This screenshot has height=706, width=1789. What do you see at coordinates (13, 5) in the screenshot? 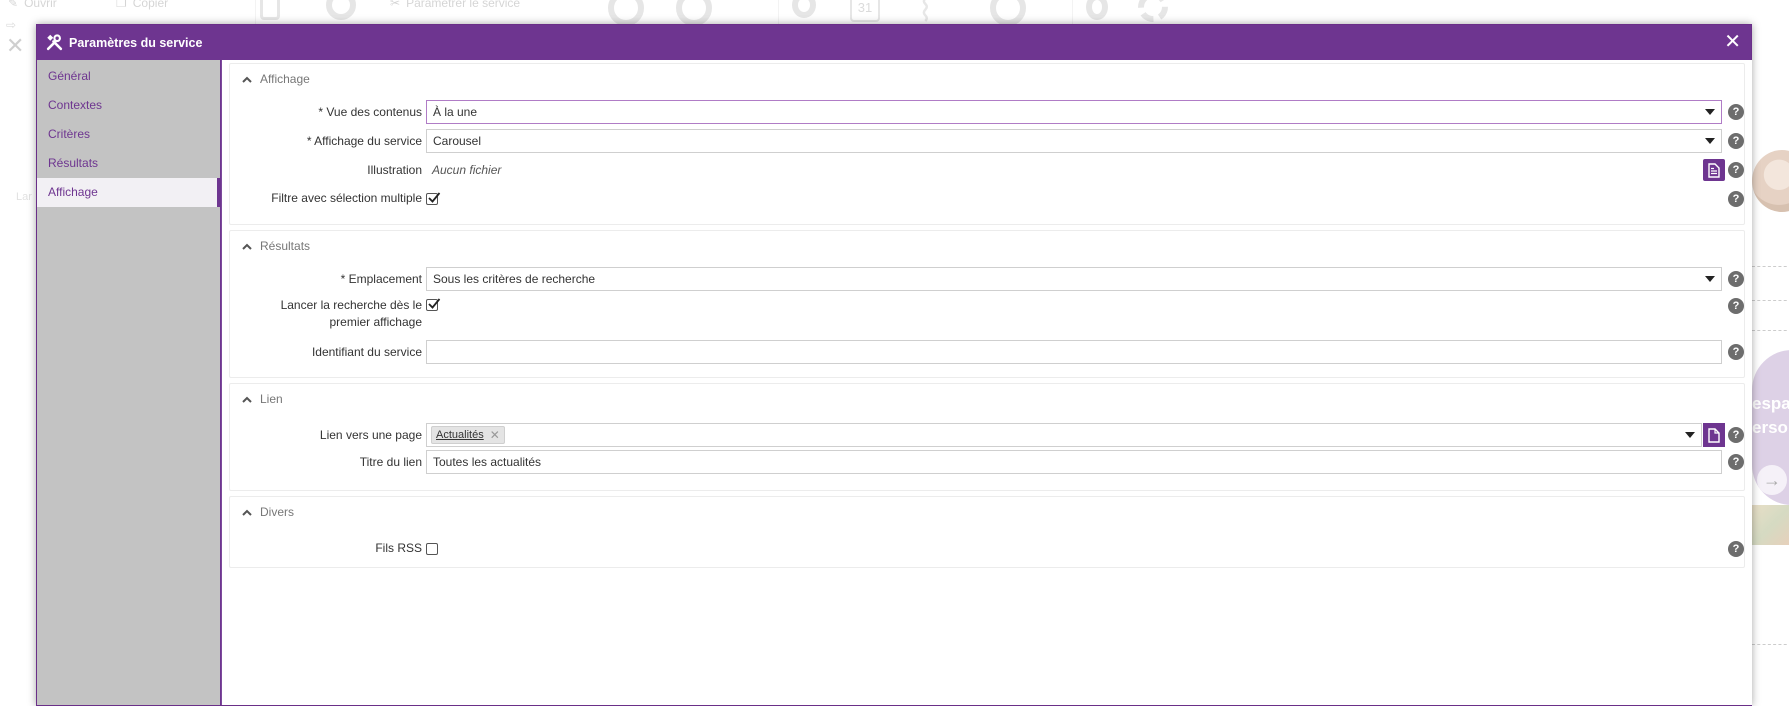
I see `edit-icon: ✎` at bounding box center [13, 5].